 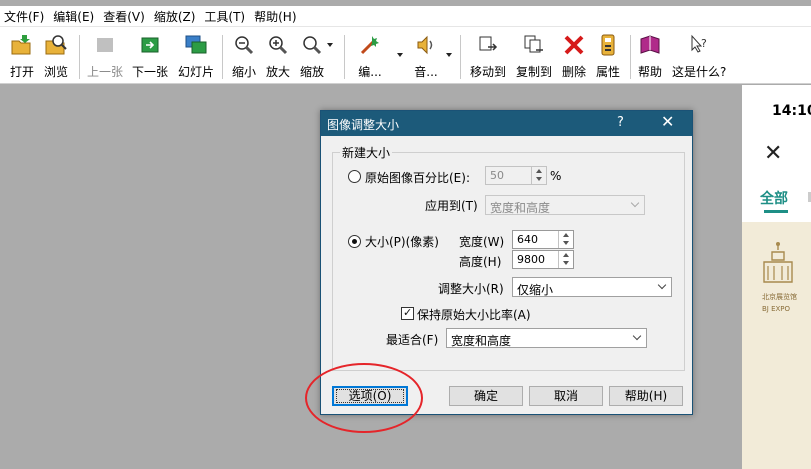 What do you see at coordinates (105, 45) in the screenshot?
I see `previous-arrow-icon` at bounding box center [105, 45].